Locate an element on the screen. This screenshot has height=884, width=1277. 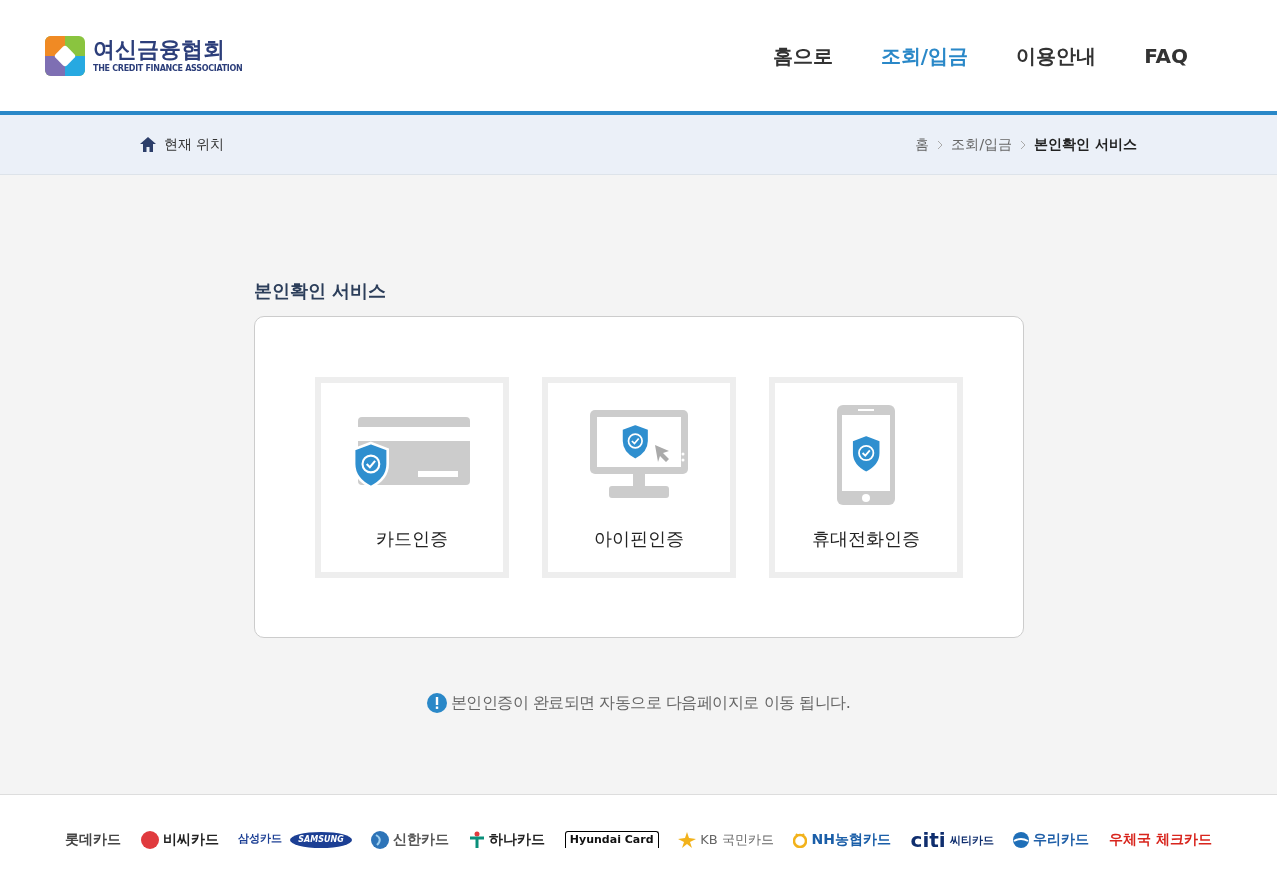
location-label: 현재 위치 is located at coordinates (194, 144).